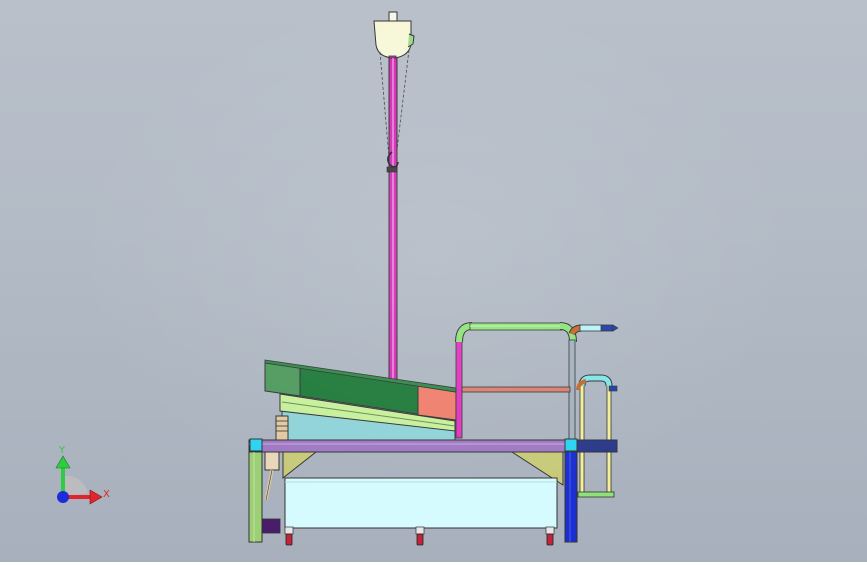 This screenshot has height=566, width=867. What do you see at coordinates (62, 450) in the screenshot?
I see `triad-y-label: Y` at bounding box center [62, 450].